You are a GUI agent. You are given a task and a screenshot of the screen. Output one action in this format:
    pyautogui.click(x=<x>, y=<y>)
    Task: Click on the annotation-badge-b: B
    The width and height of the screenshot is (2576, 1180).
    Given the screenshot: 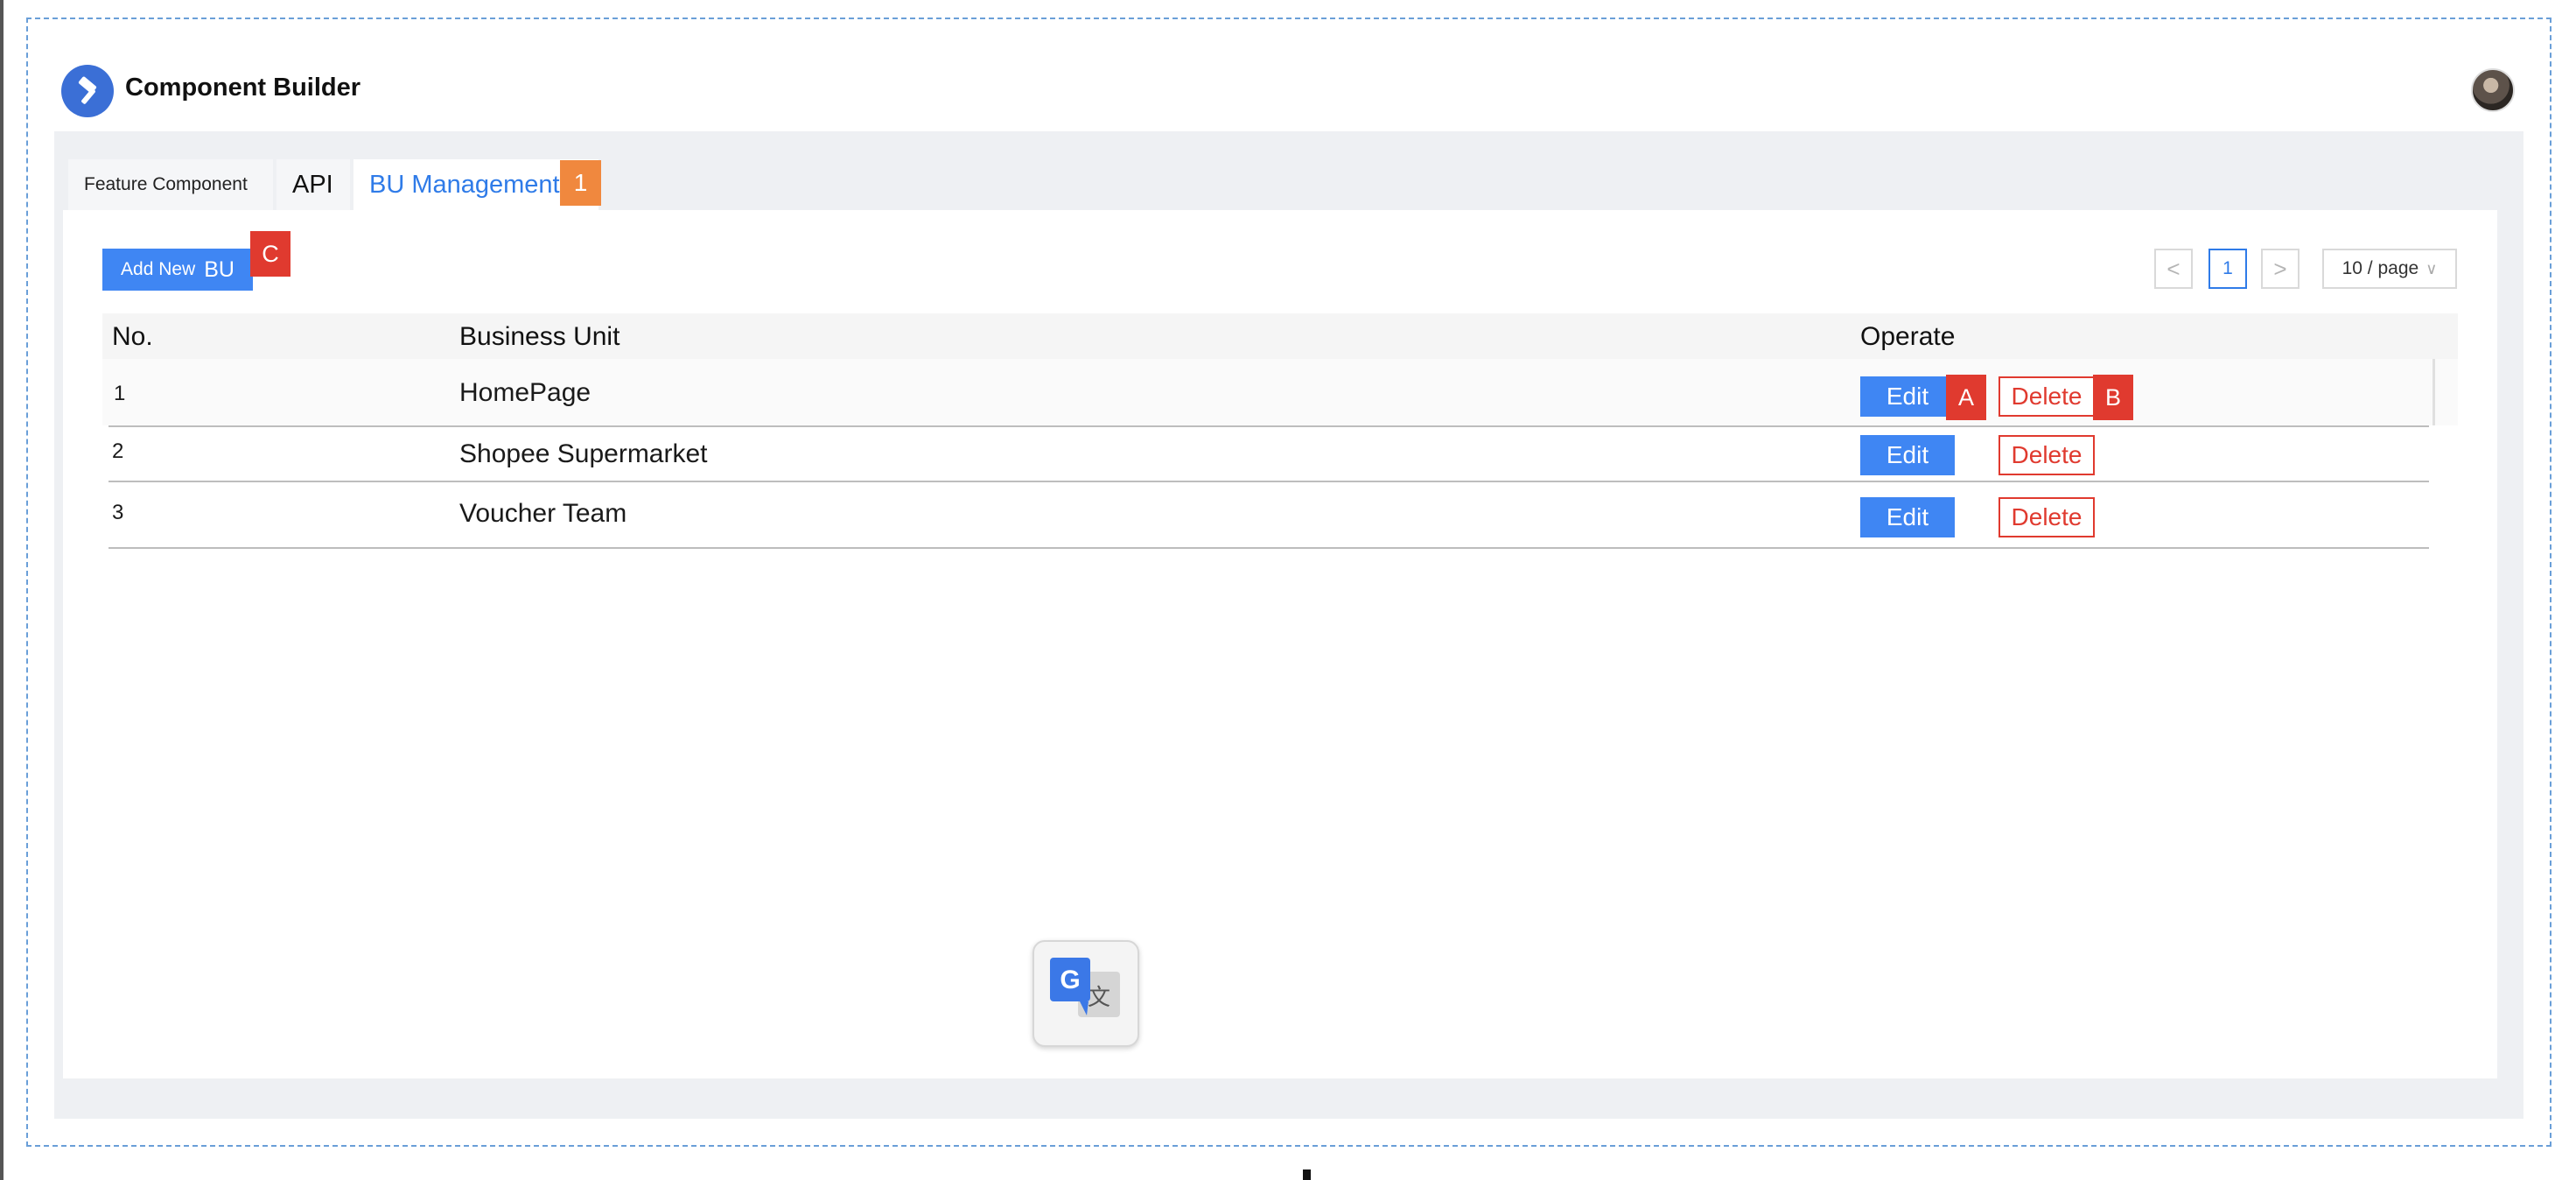 What is the action you would take?
    pyautogui.click(x=2113, y=397)
    